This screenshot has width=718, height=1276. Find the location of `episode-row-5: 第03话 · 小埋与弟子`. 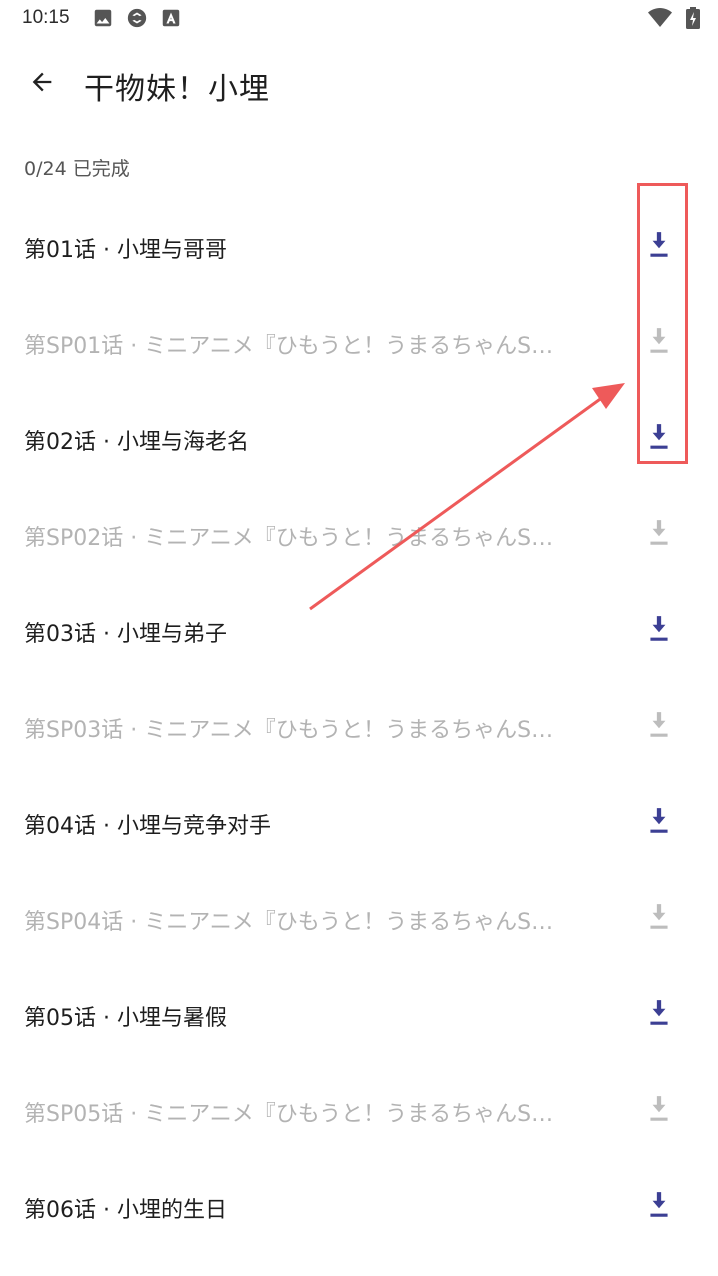

episode-row-5: 第03话 · 小埋与弟子 is located at coordinates (359, 632).